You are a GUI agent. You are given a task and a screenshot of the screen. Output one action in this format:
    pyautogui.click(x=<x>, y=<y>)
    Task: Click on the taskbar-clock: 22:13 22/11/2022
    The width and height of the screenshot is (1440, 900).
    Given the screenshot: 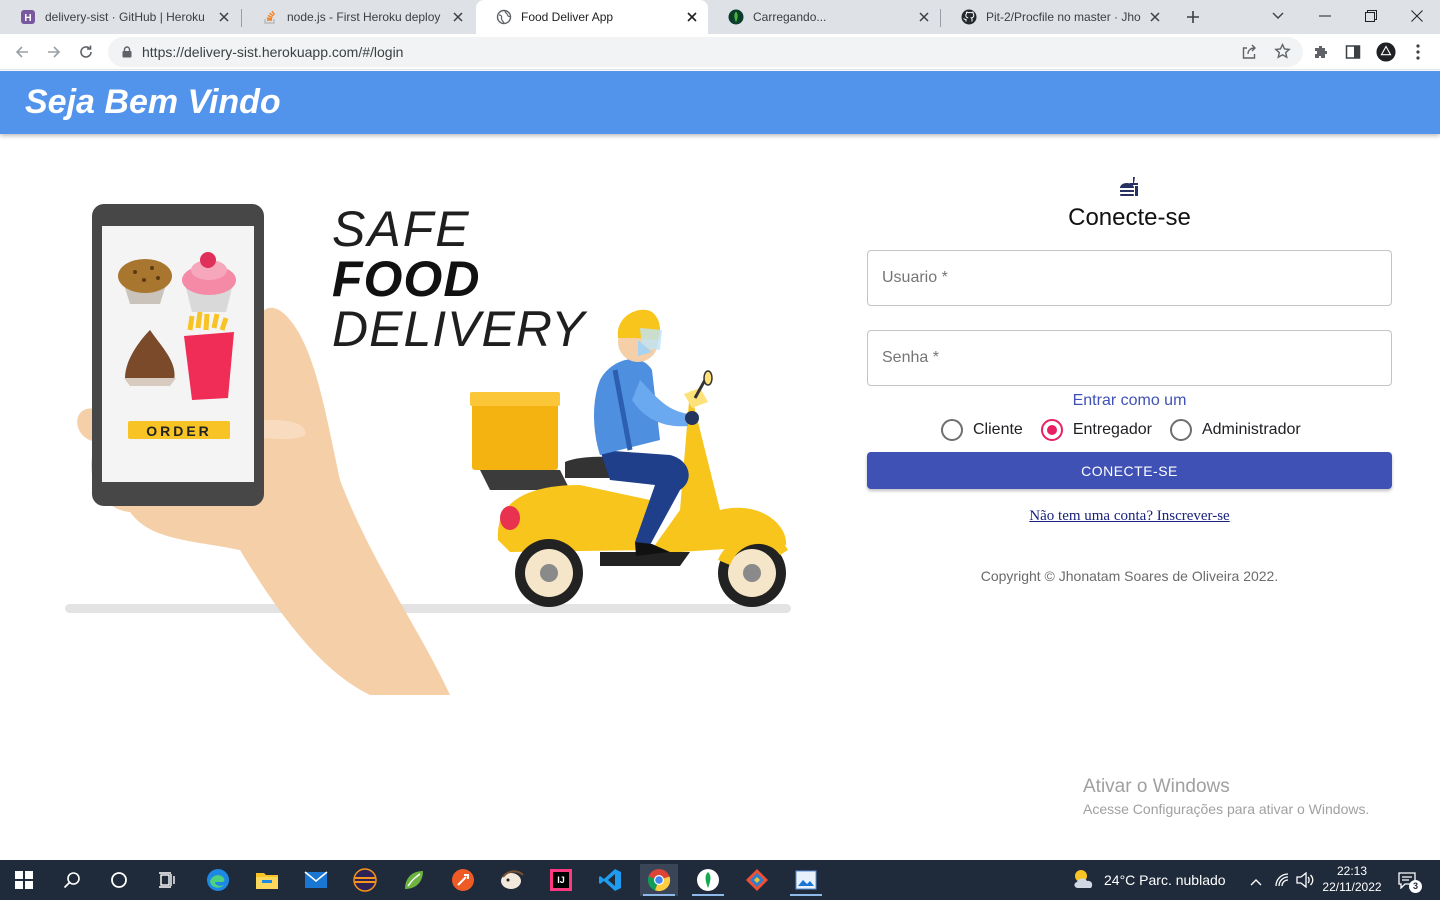 What is the action you would take?
    pyautogui.click(x=1352, y=879)
    